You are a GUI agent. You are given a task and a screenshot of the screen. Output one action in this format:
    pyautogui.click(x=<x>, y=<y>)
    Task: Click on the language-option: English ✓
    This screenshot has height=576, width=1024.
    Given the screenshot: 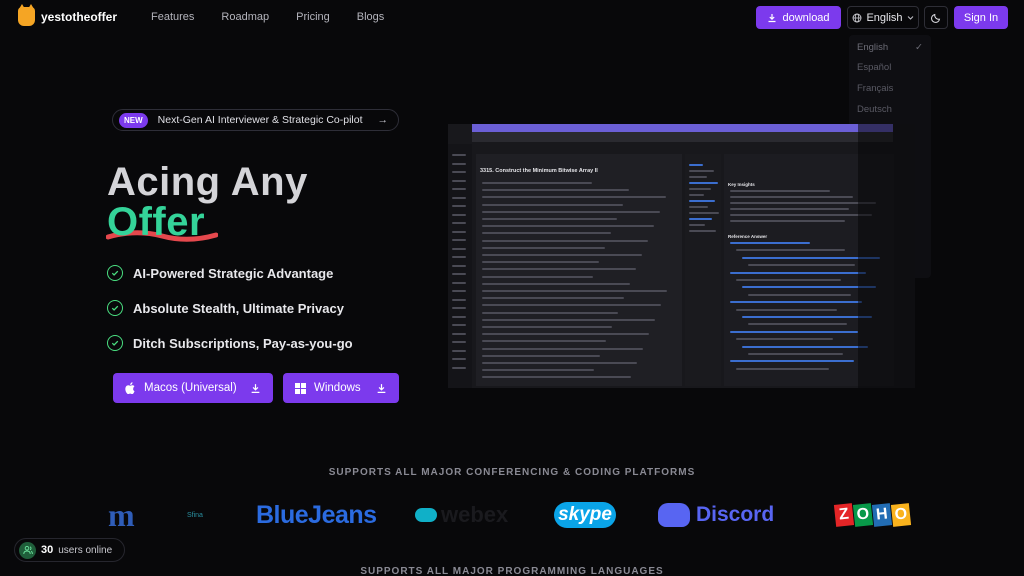 What is the action you would take?
    pyautogui.click(x=890, y=47)
    